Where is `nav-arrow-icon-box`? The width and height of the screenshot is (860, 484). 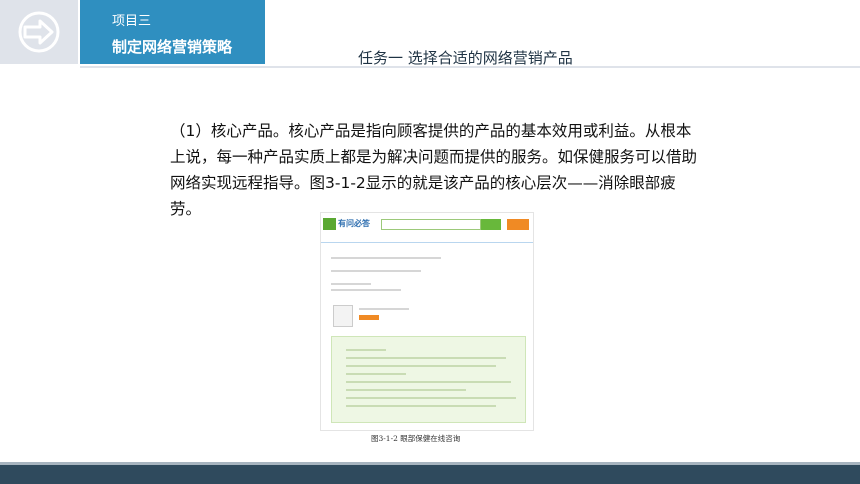 nav-arrow-icon-box is located at coordinates (39, 32).